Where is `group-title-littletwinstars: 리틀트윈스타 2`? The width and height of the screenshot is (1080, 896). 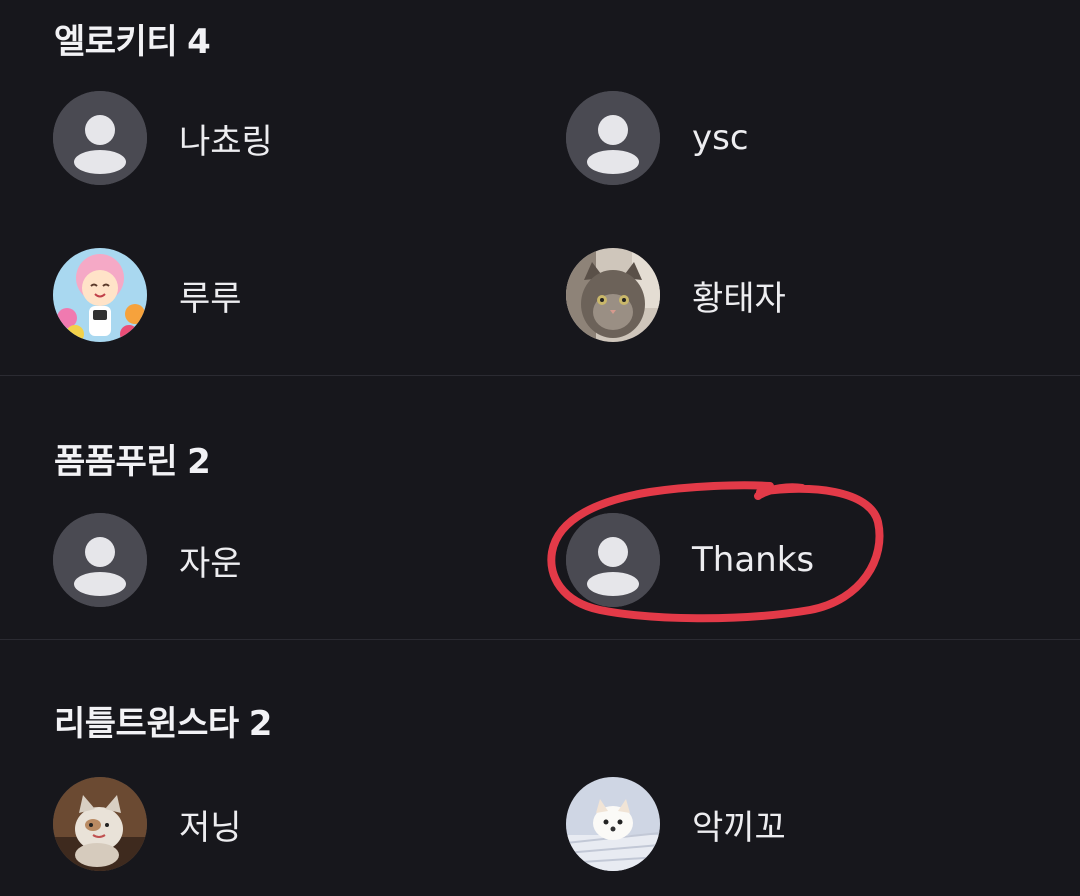 group-title-littletwinstars: 리틀트윈스타 2 is located at coordinates (163, 720).